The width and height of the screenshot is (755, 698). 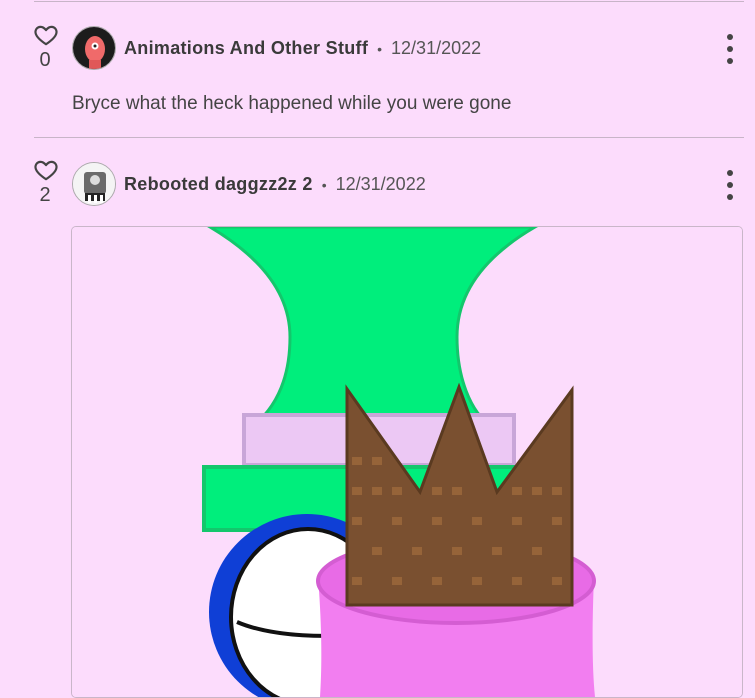 I want to click on comment-meta: Rebooted daggzz2z 2 • 12/31/2022, so click(x=275, y=184).